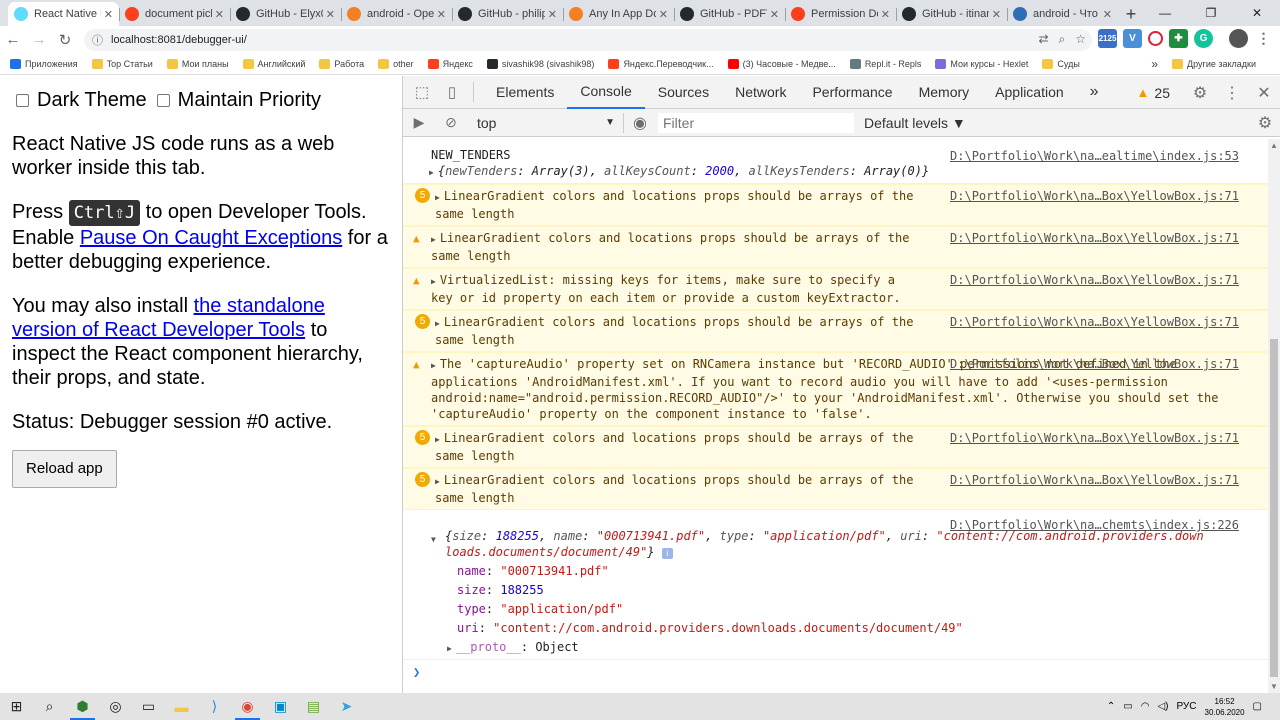  Describe the element at coordinates (273, 63) in the screenshot. I see `bookmark-item: Английский` at that location.